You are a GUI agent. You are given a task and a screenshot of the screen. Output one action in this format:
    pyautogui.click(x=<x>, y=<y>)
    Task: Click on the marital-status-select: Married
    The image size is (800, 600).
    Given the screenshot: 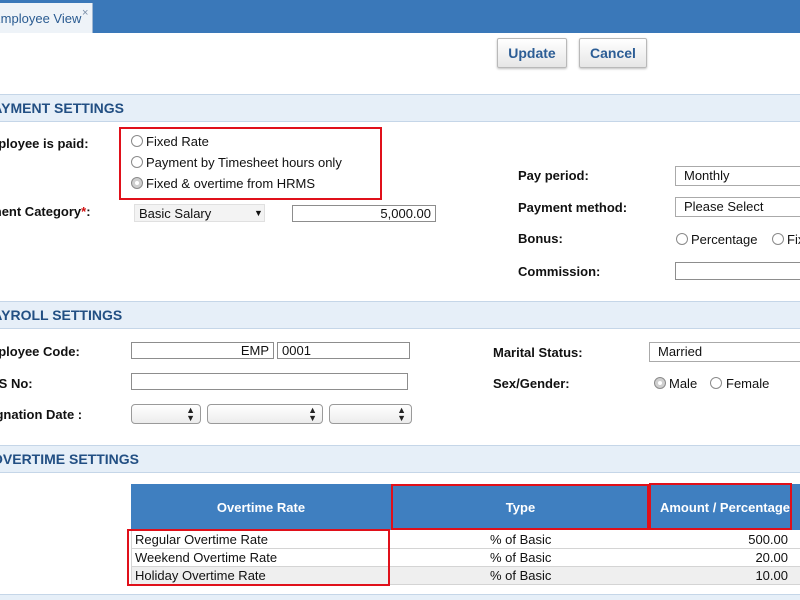 What is the action you would take?
    pyautogui.click(x=724, y=352)
    